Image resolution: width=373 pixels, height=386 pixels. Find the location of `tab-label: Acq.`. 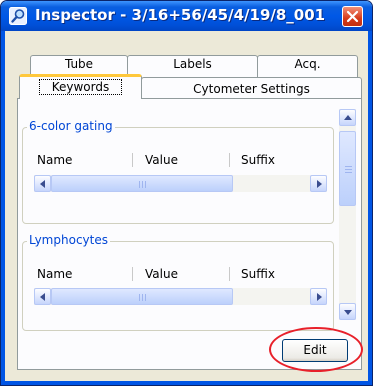

tab-label: Acq. is located at coordinates (307, 64).